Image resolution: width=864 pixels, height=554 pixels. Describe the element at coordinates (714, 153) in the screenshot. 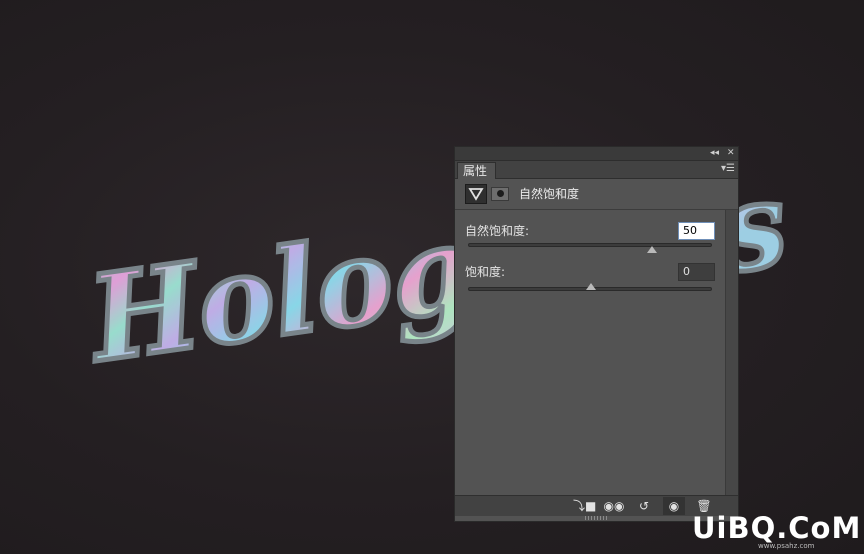

I see `double-chevron-left-icon: ◂◂` at that location.